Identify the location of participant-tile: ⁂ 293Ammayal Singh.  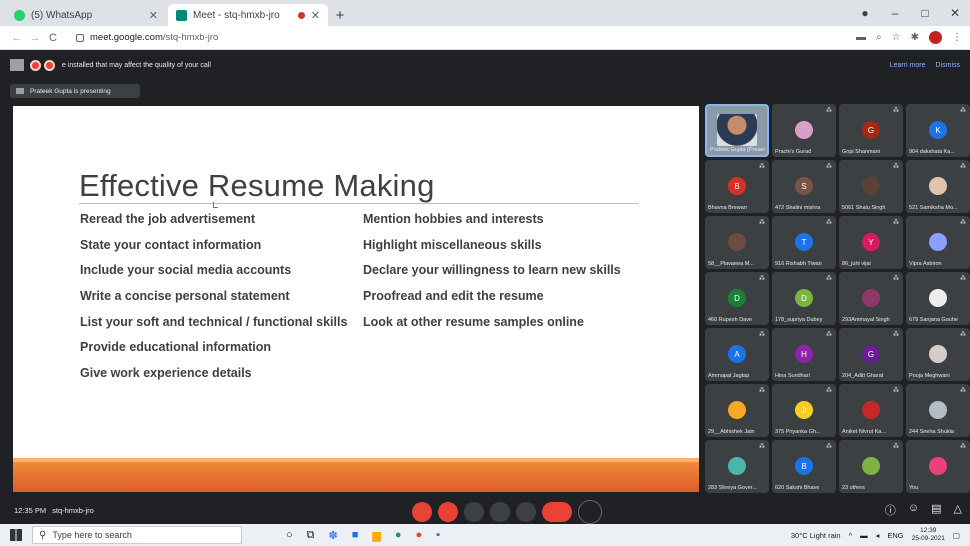
(871, 298).